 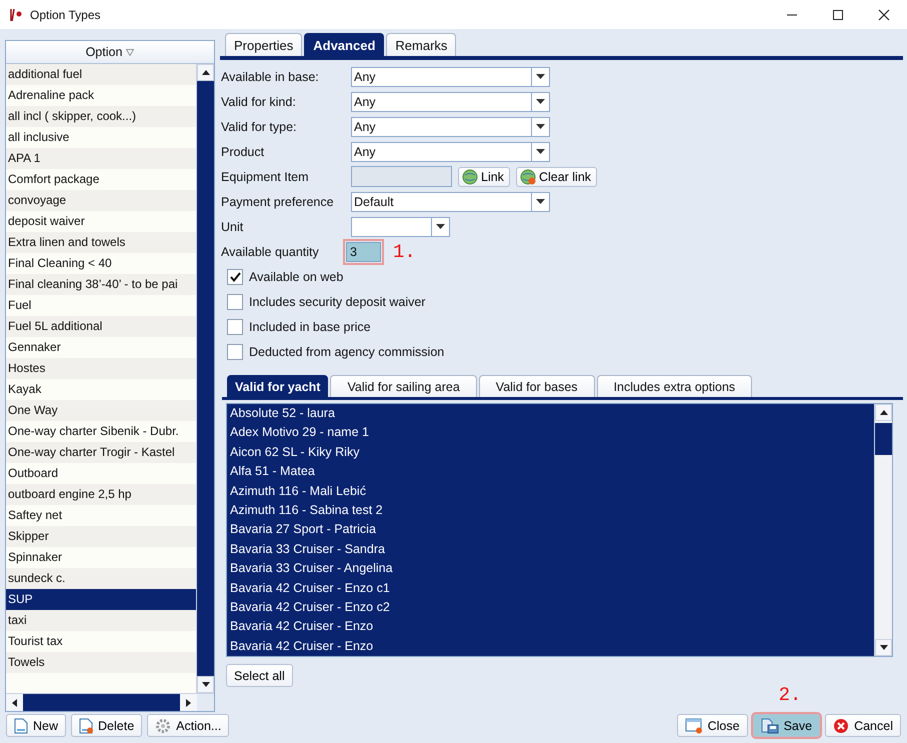 What do you see at coordinates (101, 599) in the screenshot?
I see `list-item: SUP` at bounding box center [101, 599].